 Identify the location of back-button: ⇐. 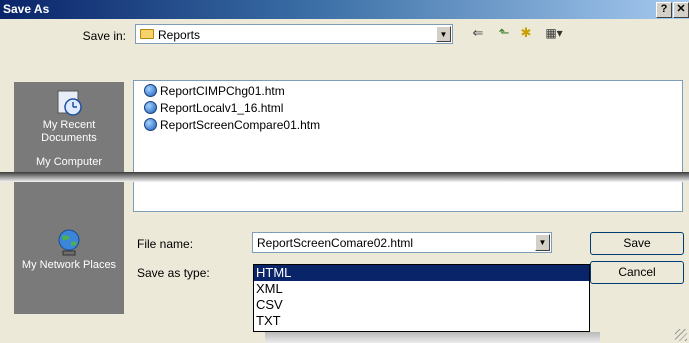
(478, 33).